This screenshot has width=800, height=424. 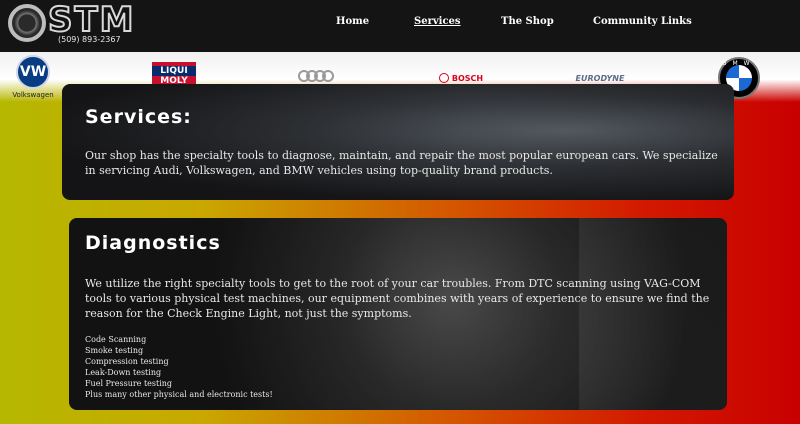 I want to click on services-title: Services:, so click(x=138, y=117).